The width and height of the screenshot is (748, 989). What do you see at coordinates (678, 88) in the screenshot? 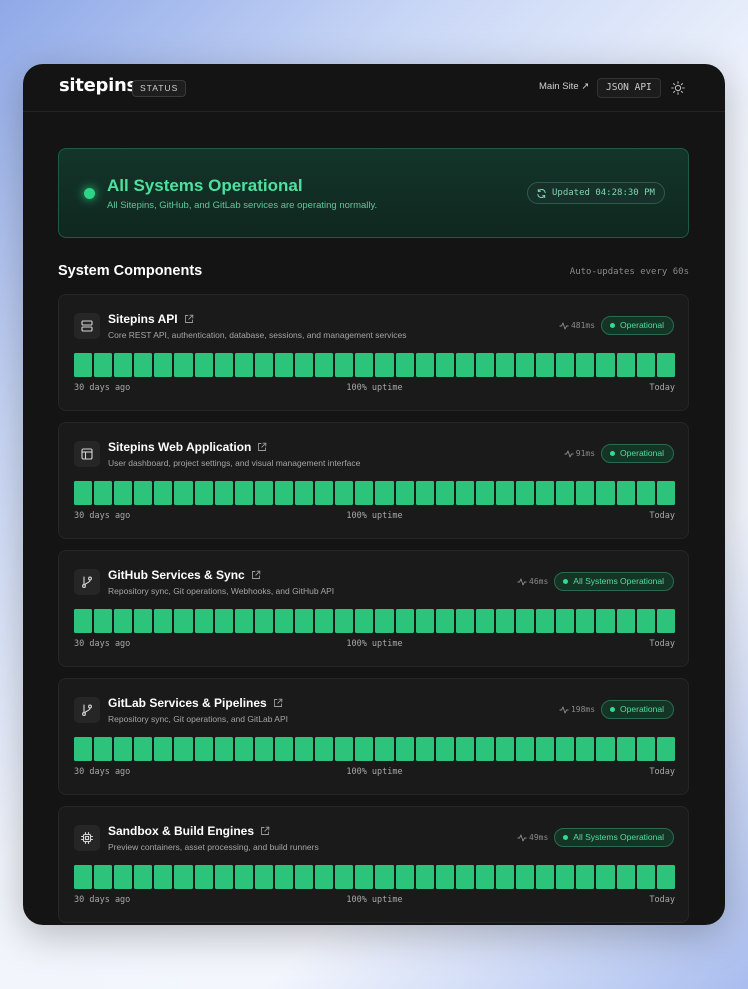
I see `theme-toggle-button` at bounding box center [678, 88].